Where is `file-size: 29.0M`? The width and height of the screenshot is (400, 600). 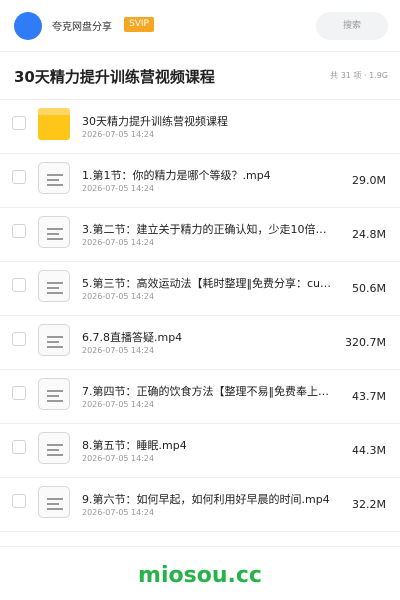 file-size: 29.0M is located at coordinates (369, 180).